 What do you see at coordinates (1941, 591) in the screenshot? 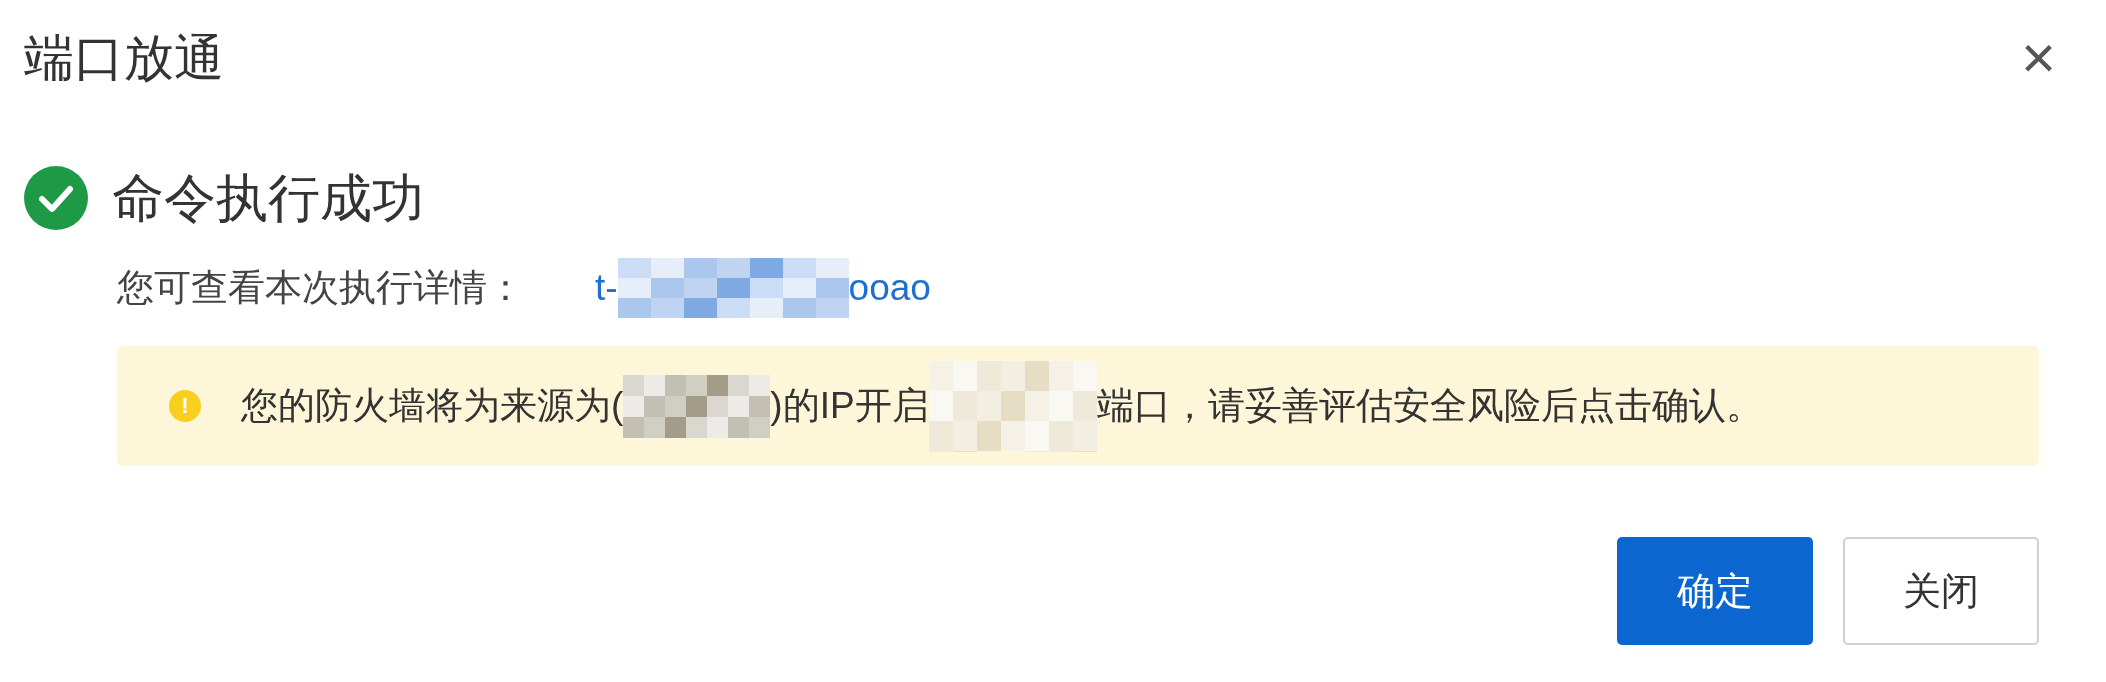
I see `close-dialog-button: 关闭` at bounding box center [1941, 591].